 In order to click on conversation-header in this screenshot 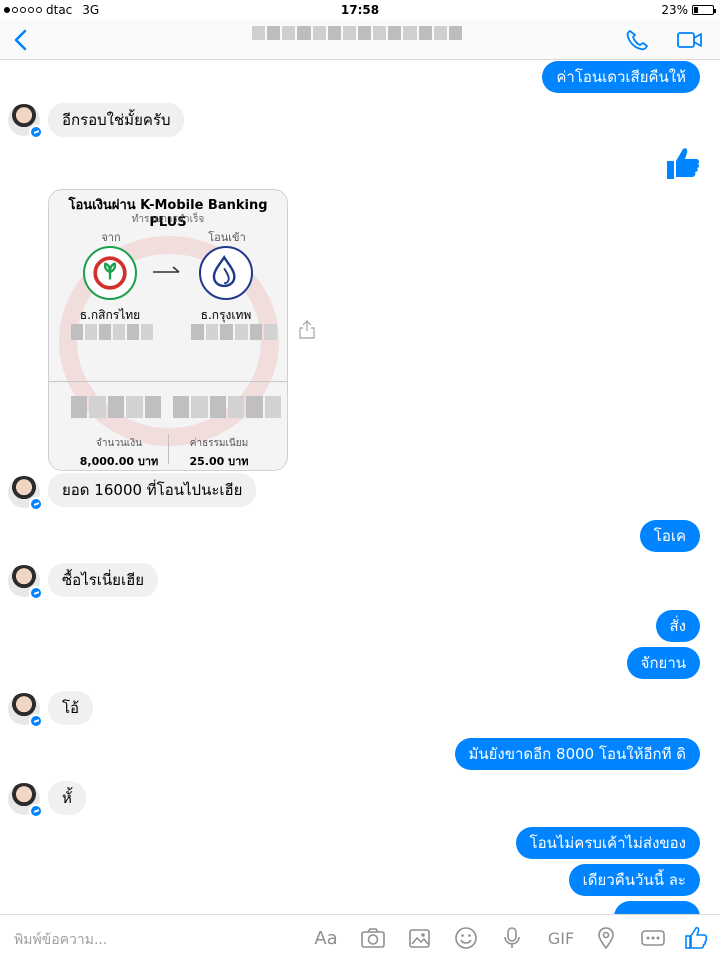, I will do `click(360, 40)`.